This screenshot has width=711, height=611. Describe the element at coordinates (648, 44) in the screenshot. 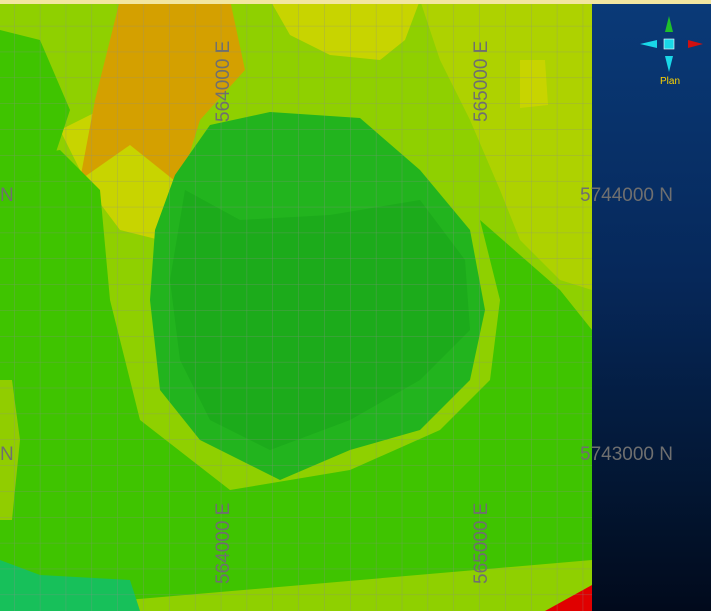

I see `west-arrow-icon` at that location.